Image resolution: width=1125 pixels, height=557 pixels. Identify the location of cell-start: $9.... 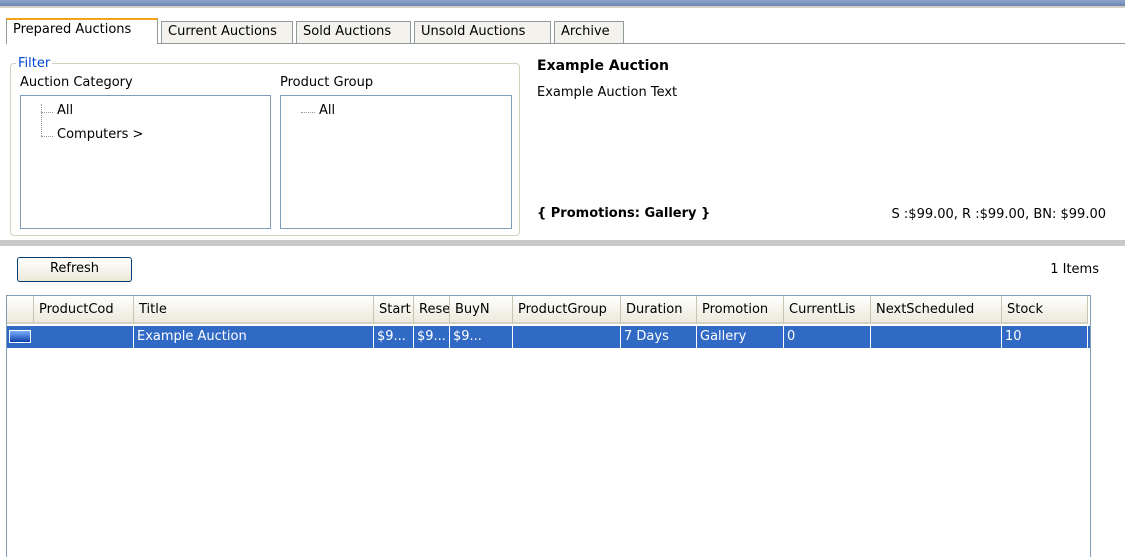
(394, 337).